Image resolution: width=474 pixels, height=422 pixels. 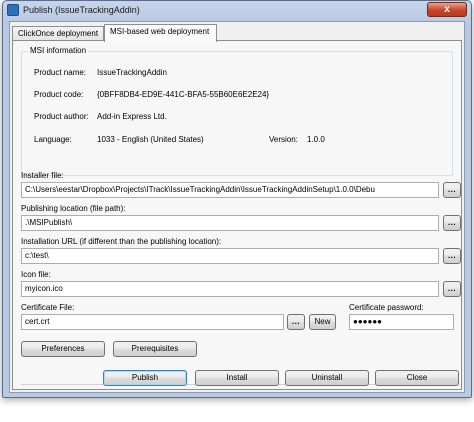 I want to click on certificate-password-field: ●●●●●●, so click(x=401, y=322).